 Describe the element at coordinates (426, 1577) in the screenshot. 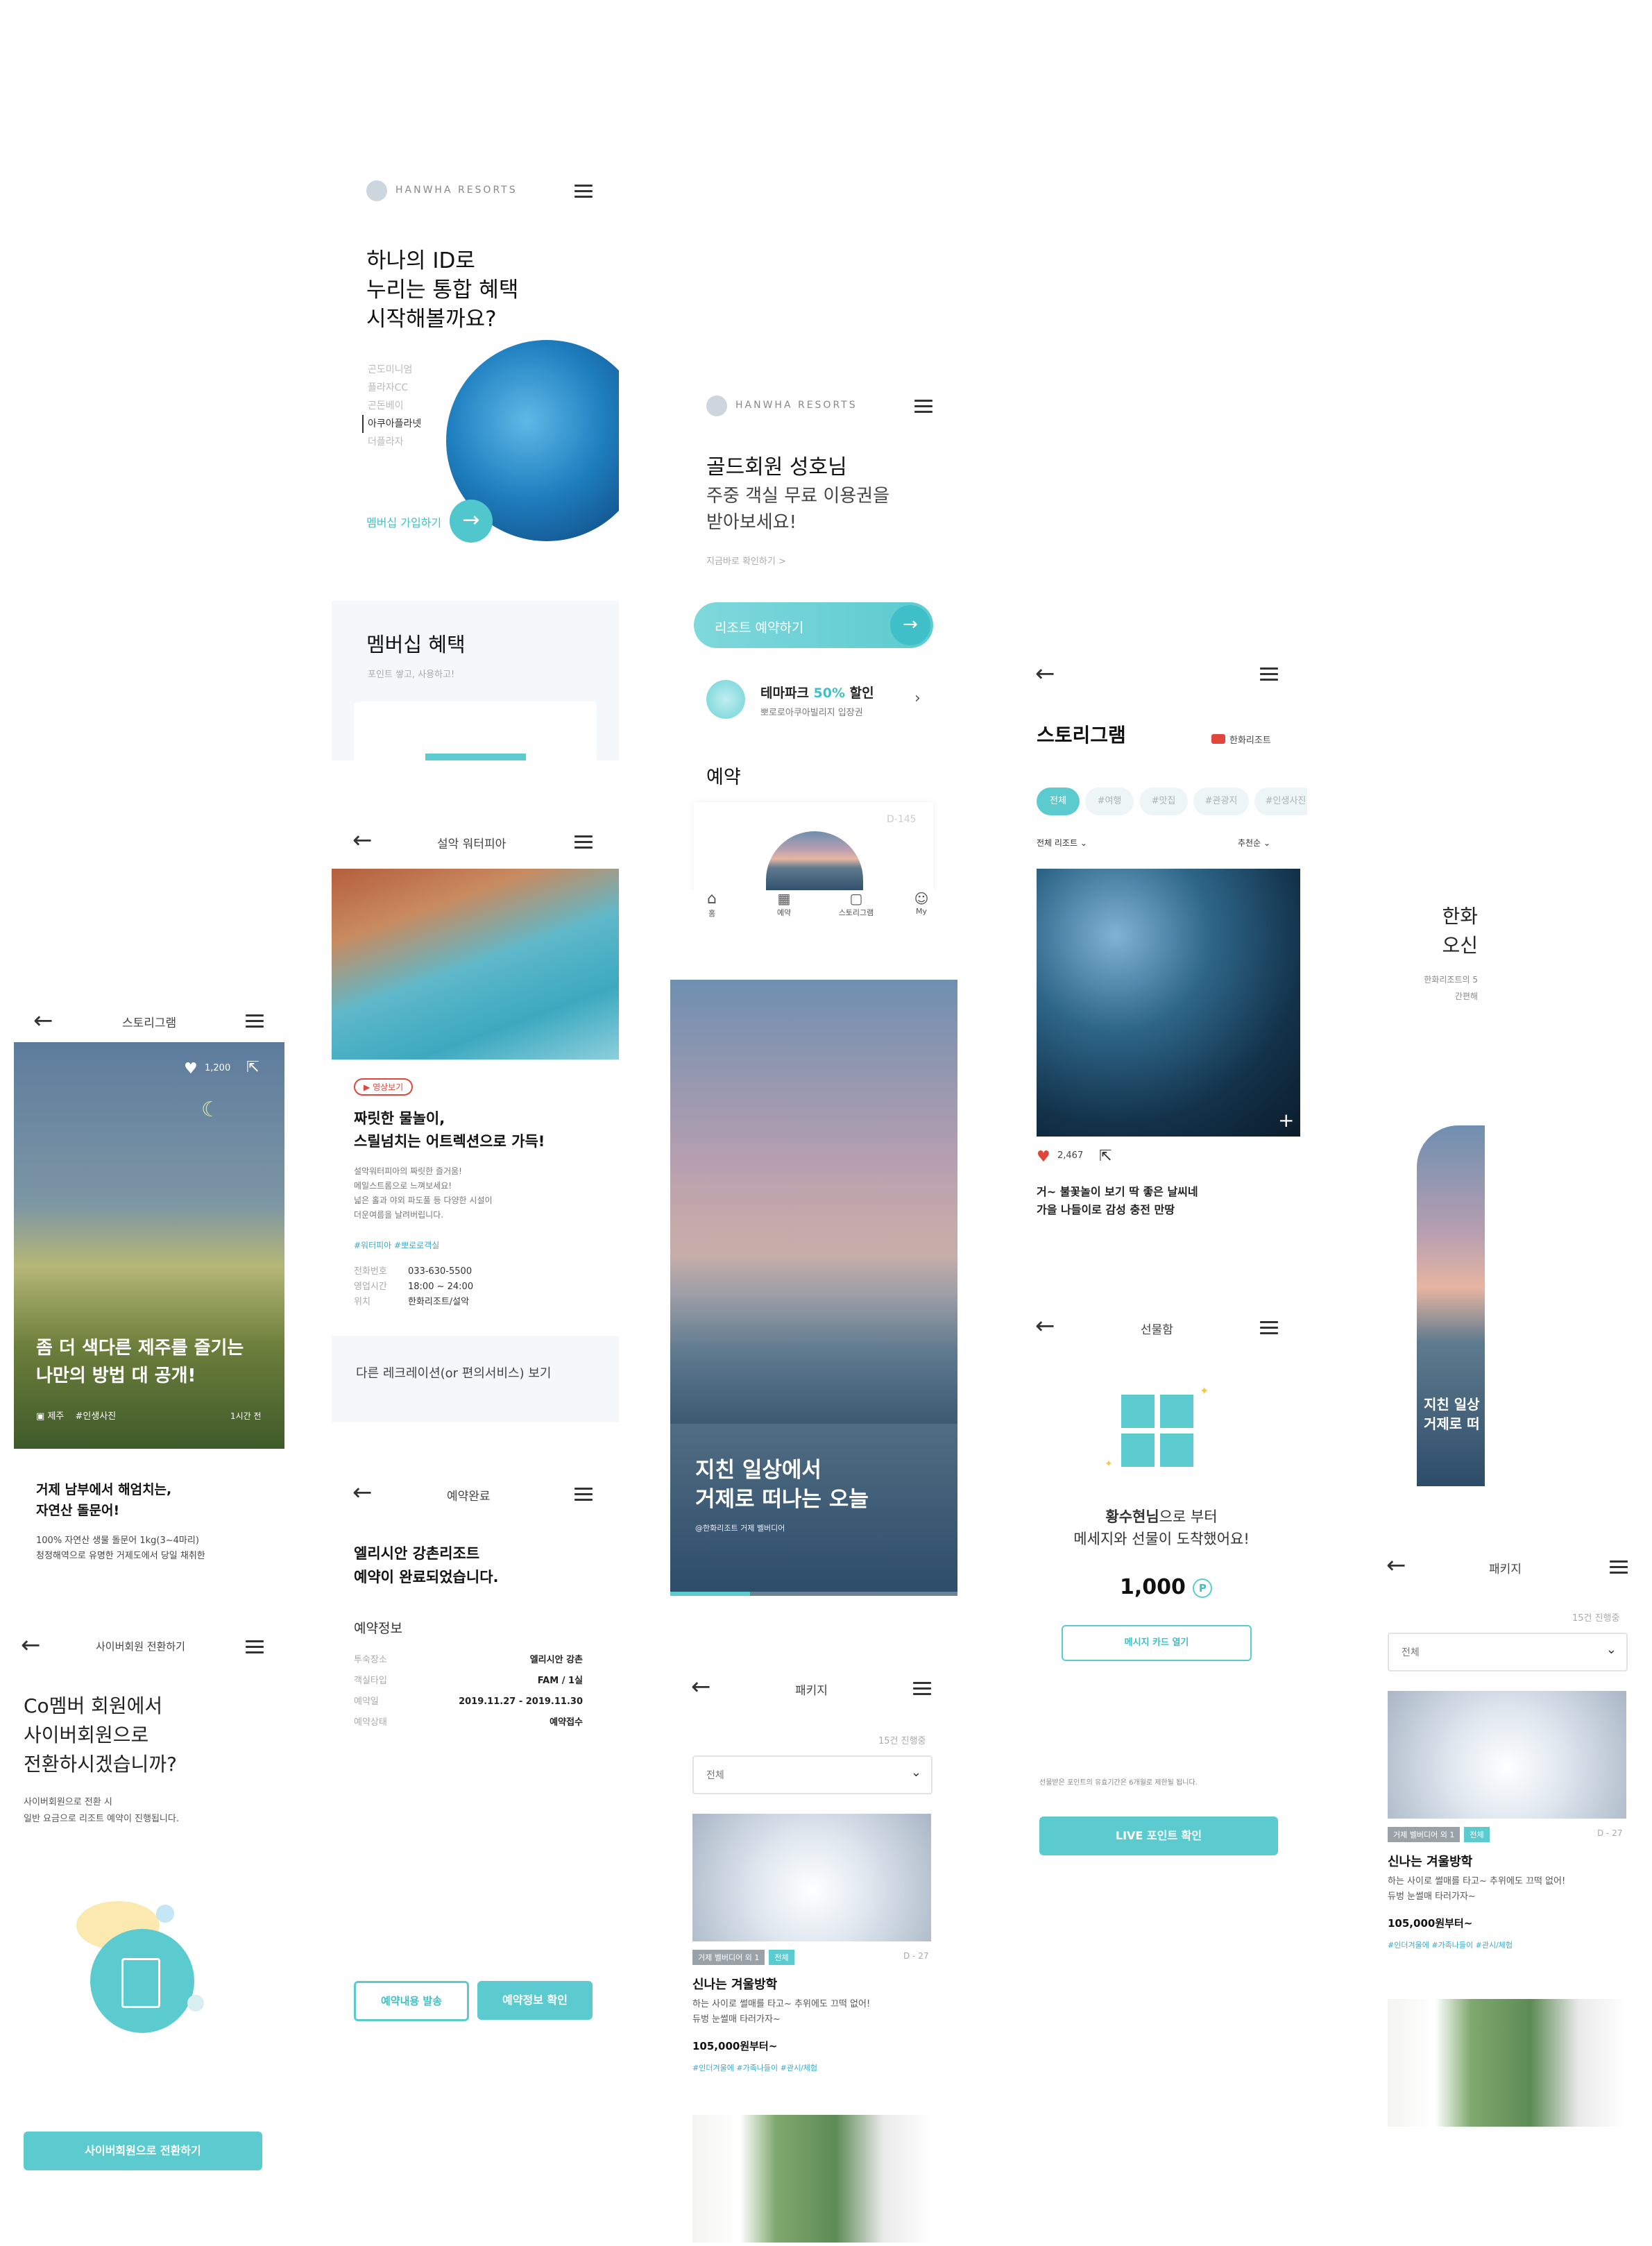

I see `complete-headline-line-2: 예약이 완료되었습니다.` at that location.